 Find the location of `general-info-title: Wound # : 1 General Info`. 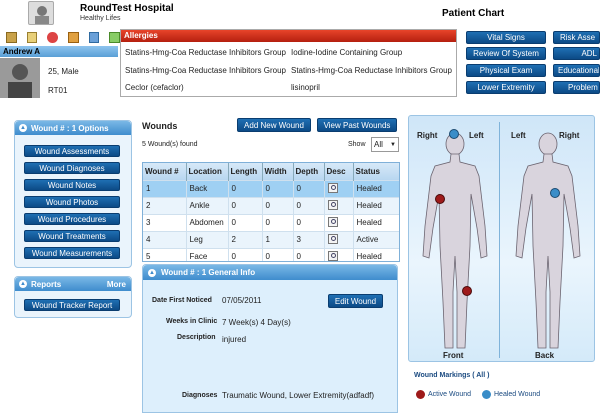

general-info-title: Wound # : 1 General Info is located at coordinates (208, 272).